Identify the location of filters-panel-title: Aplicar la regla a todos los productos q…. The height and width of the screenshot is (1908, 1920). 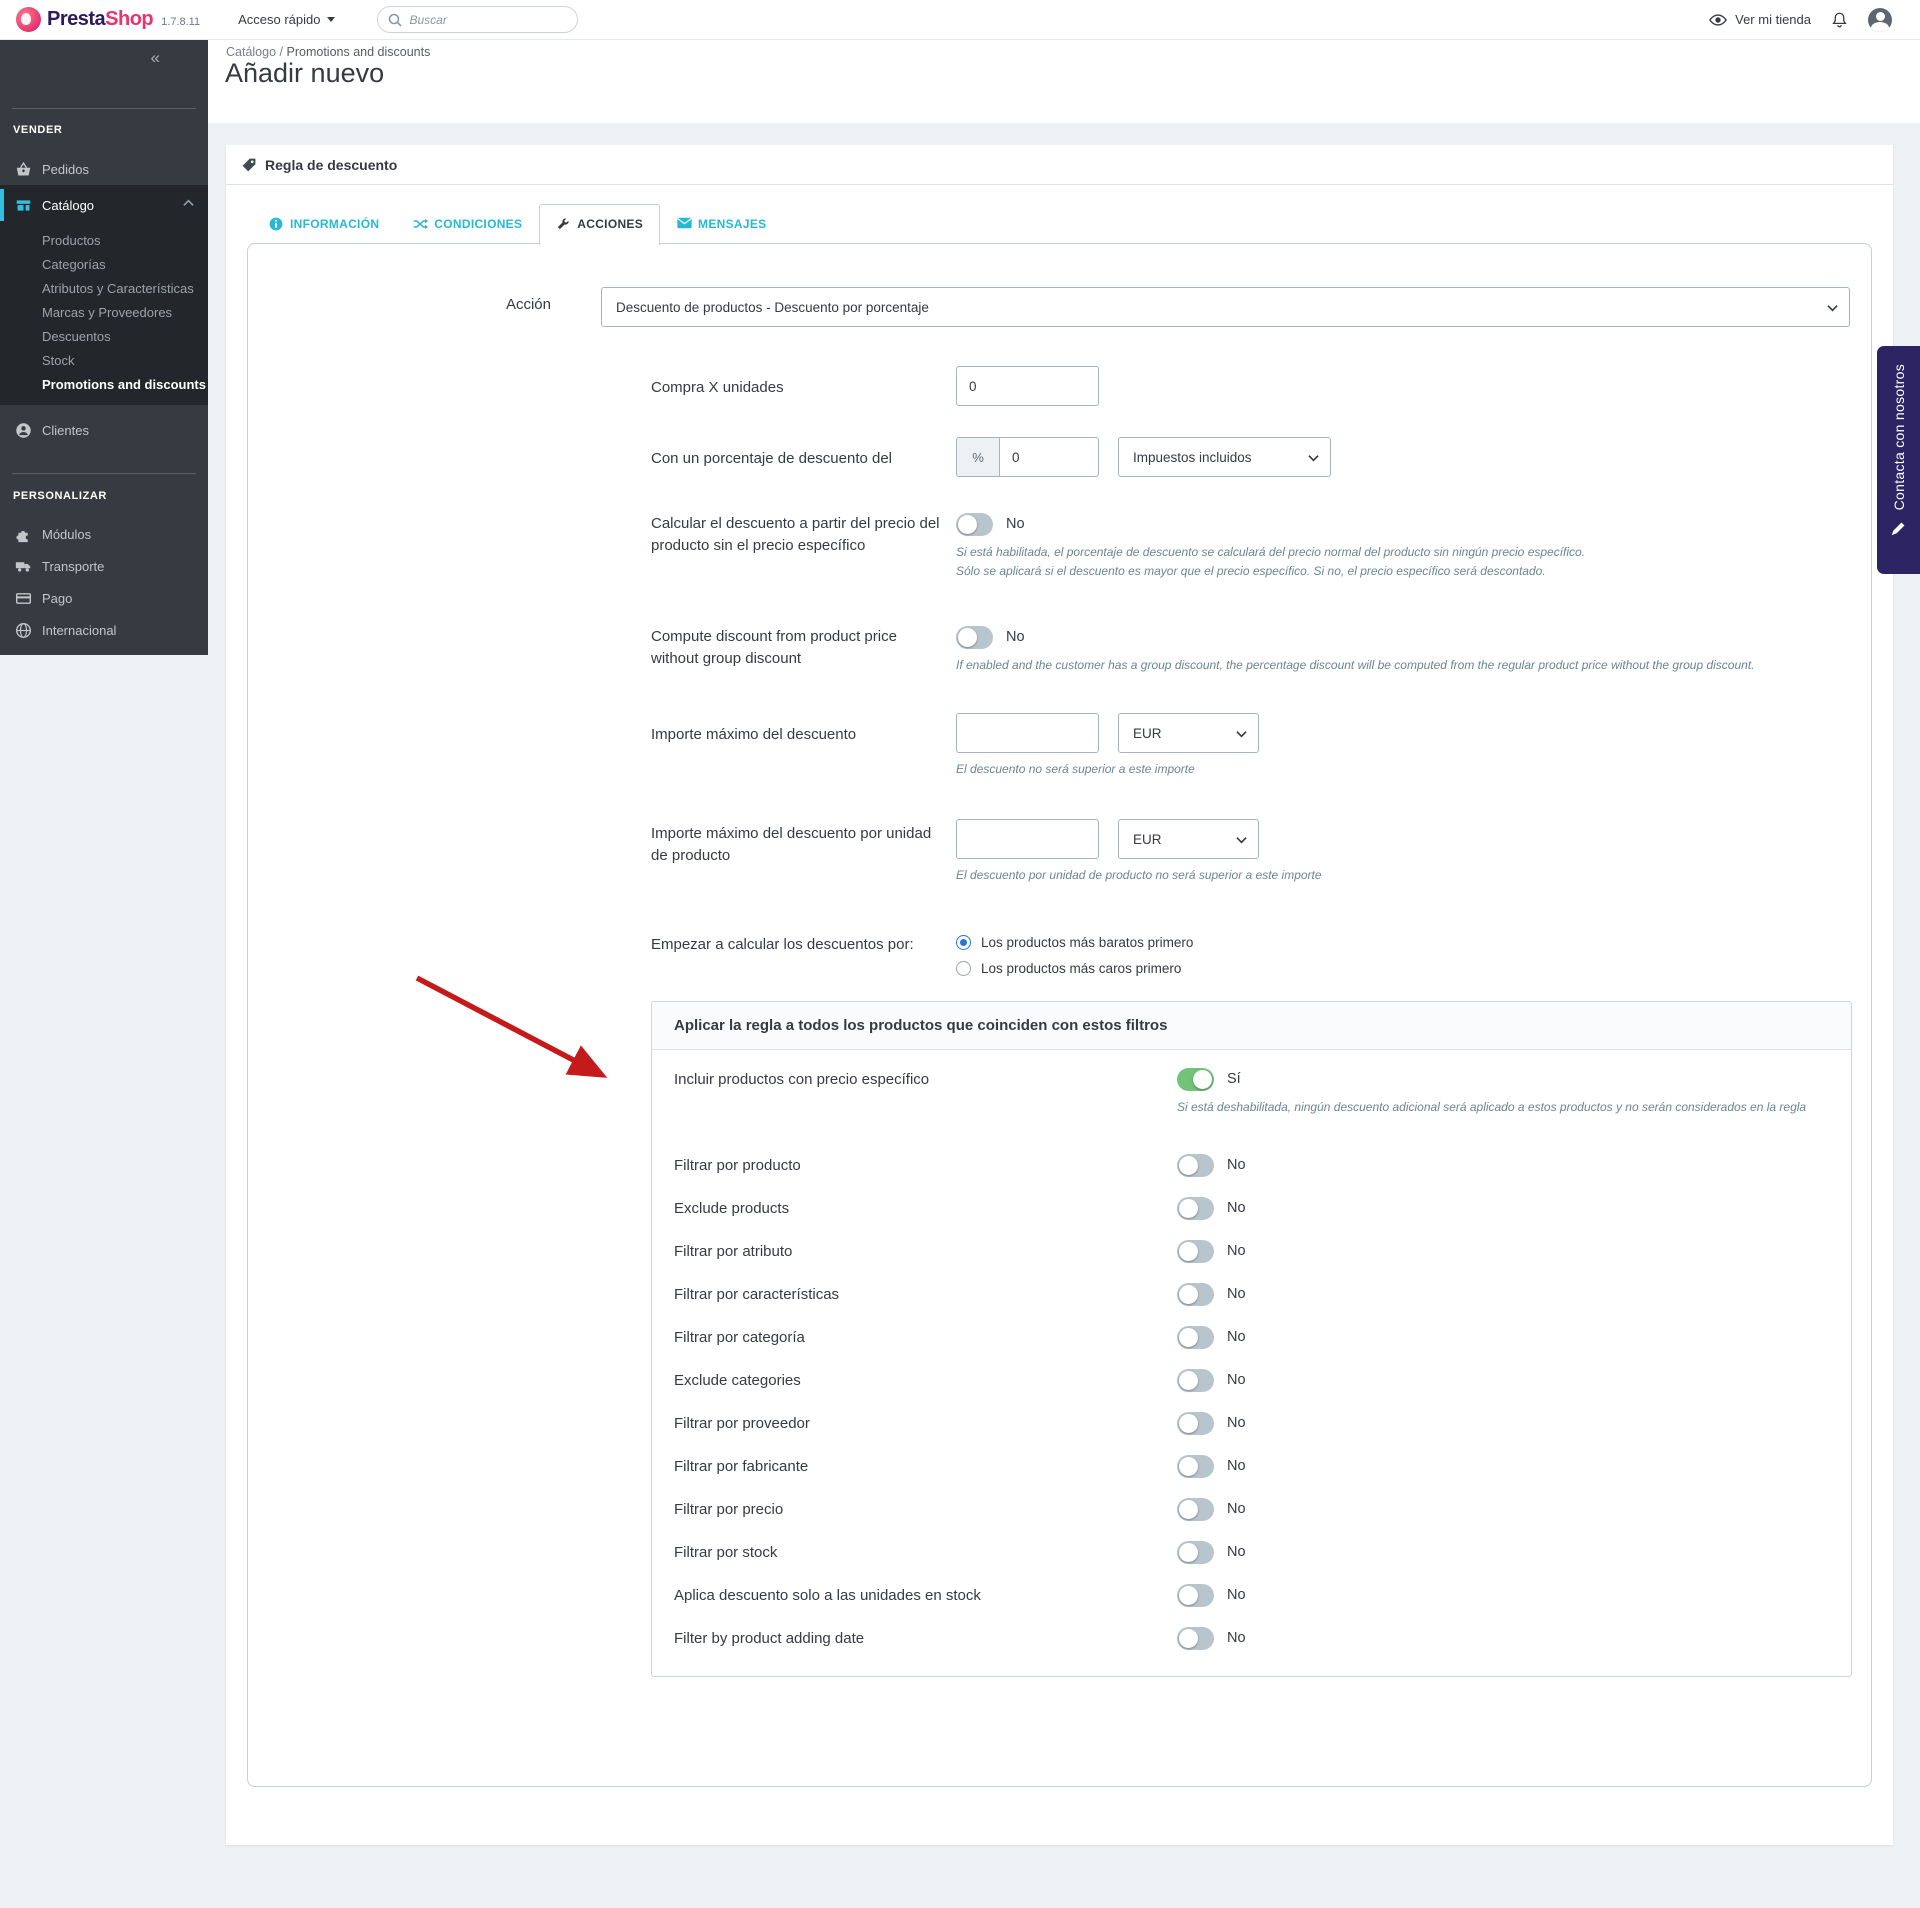
(1251, 1026).